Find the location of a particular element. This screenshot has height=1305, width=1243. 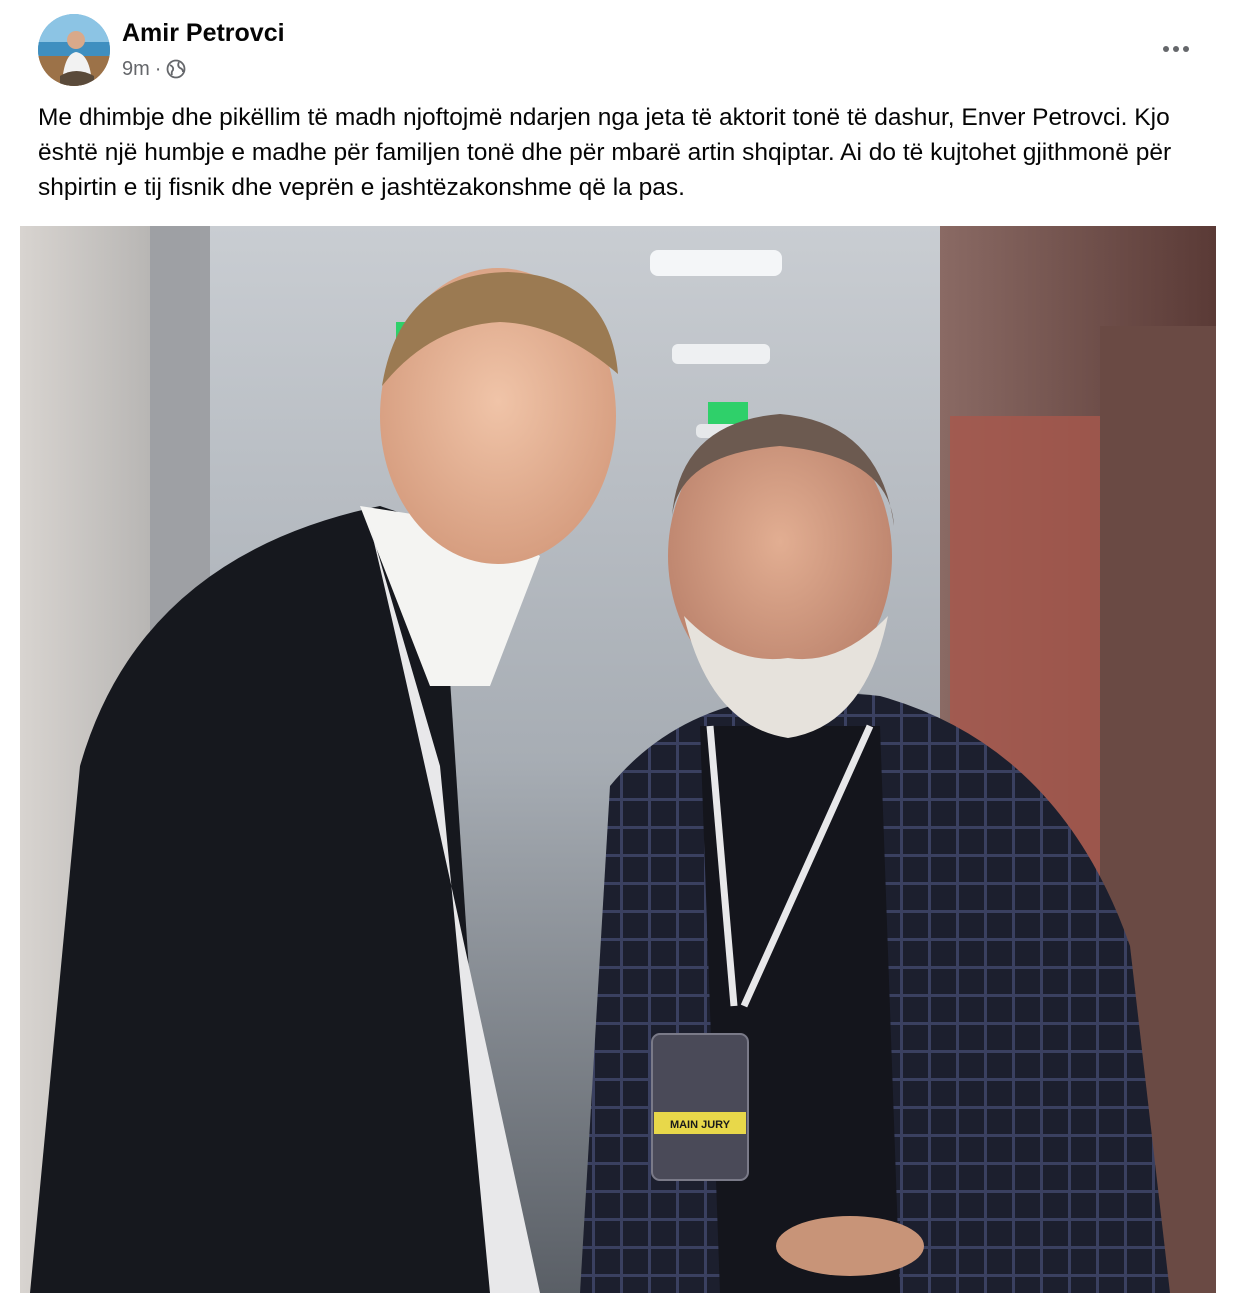

globe-icon is located at coordinates (176, 69).